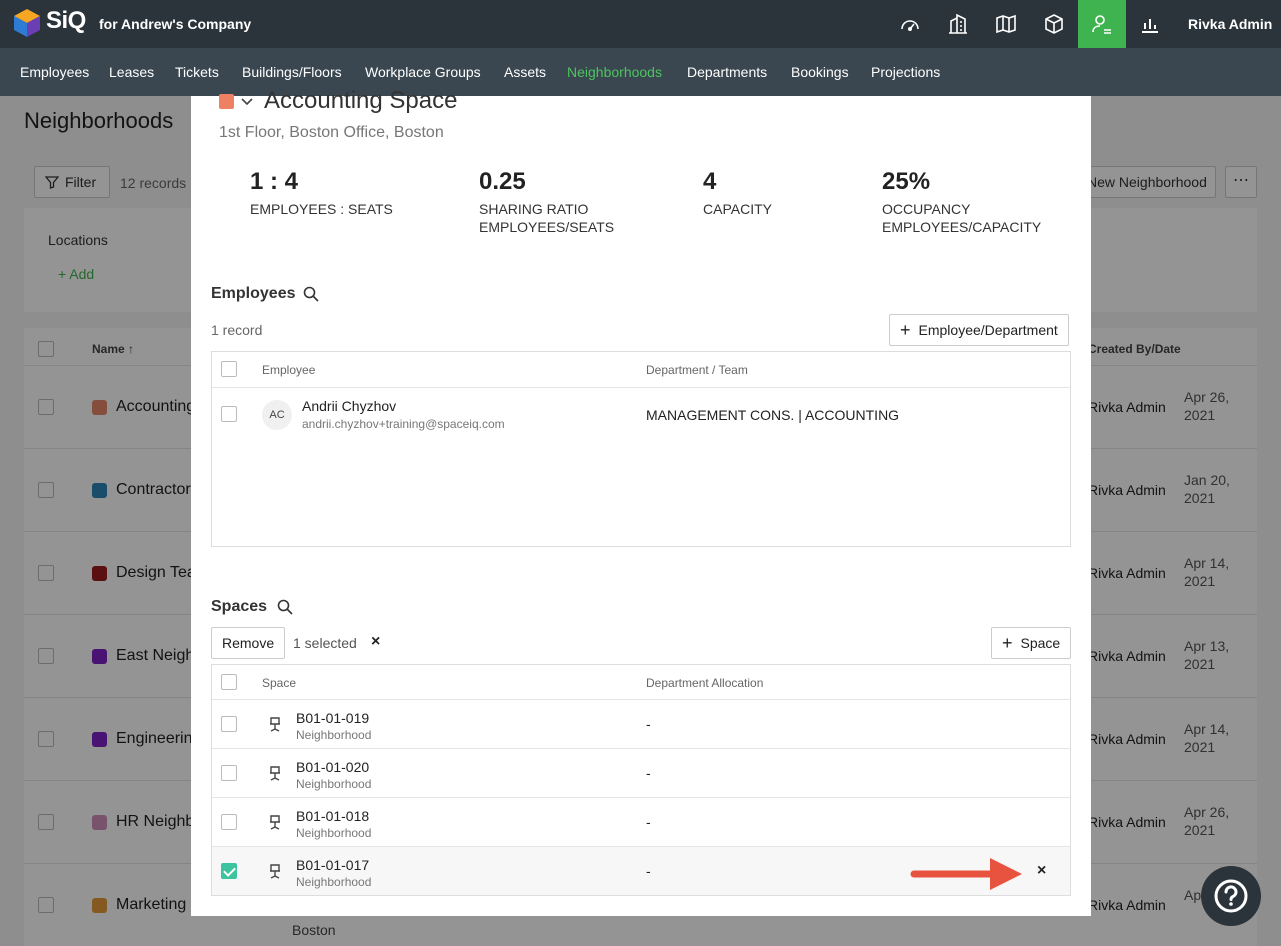  What do you see at coordinates (502, 181) in the screenshot?
I see `stat-value: 0.25` at bounding box center [502, 181].